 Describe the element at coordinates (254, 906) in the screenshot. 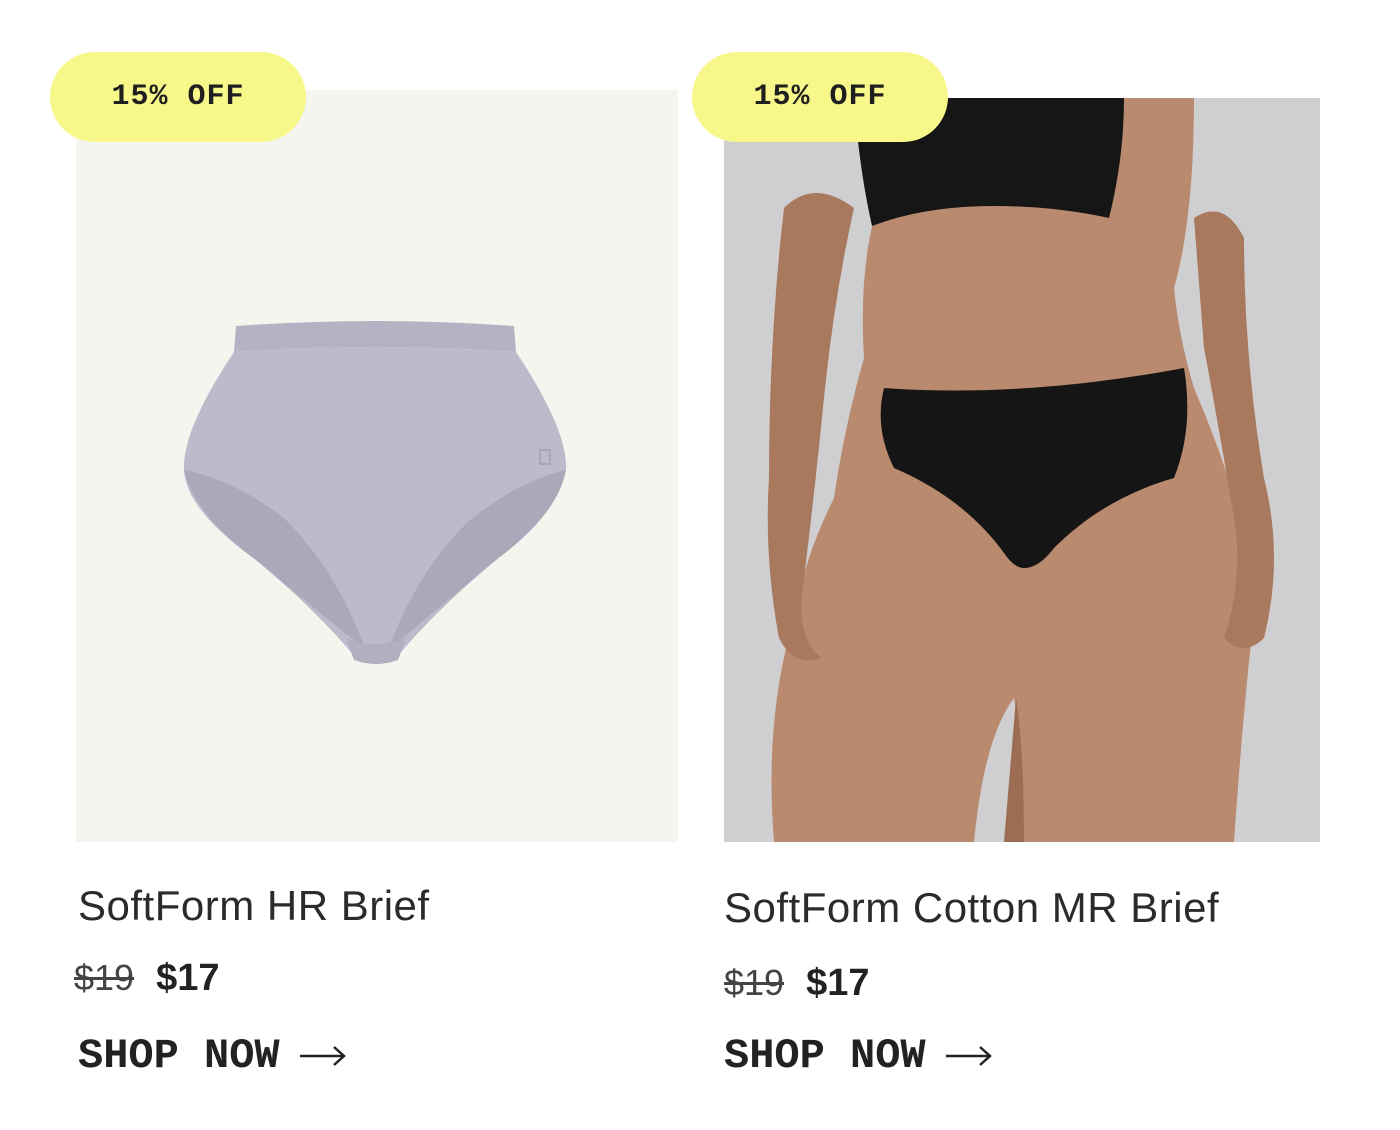

I see `product-title: SoftForm HR Brief` at that location.